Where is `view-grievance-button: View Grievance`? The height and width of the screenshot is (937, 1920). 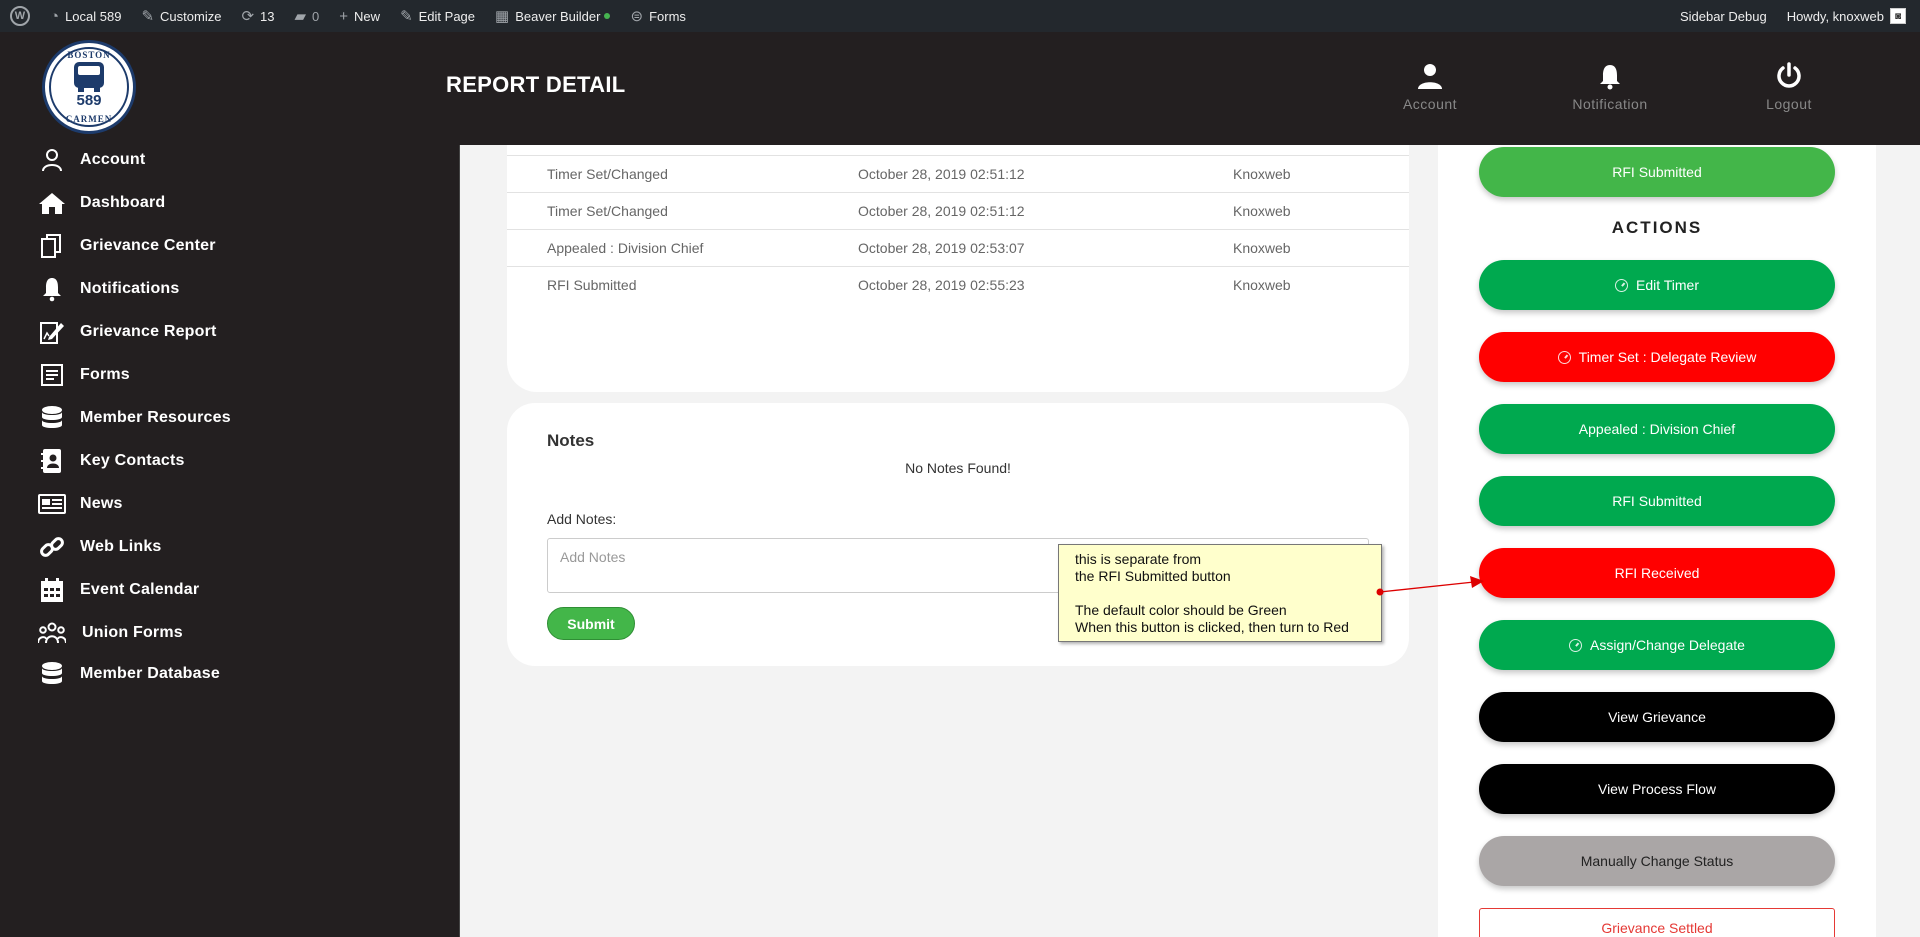 view-grievance-button: View Grievance is located at coordinates (1657, 717).